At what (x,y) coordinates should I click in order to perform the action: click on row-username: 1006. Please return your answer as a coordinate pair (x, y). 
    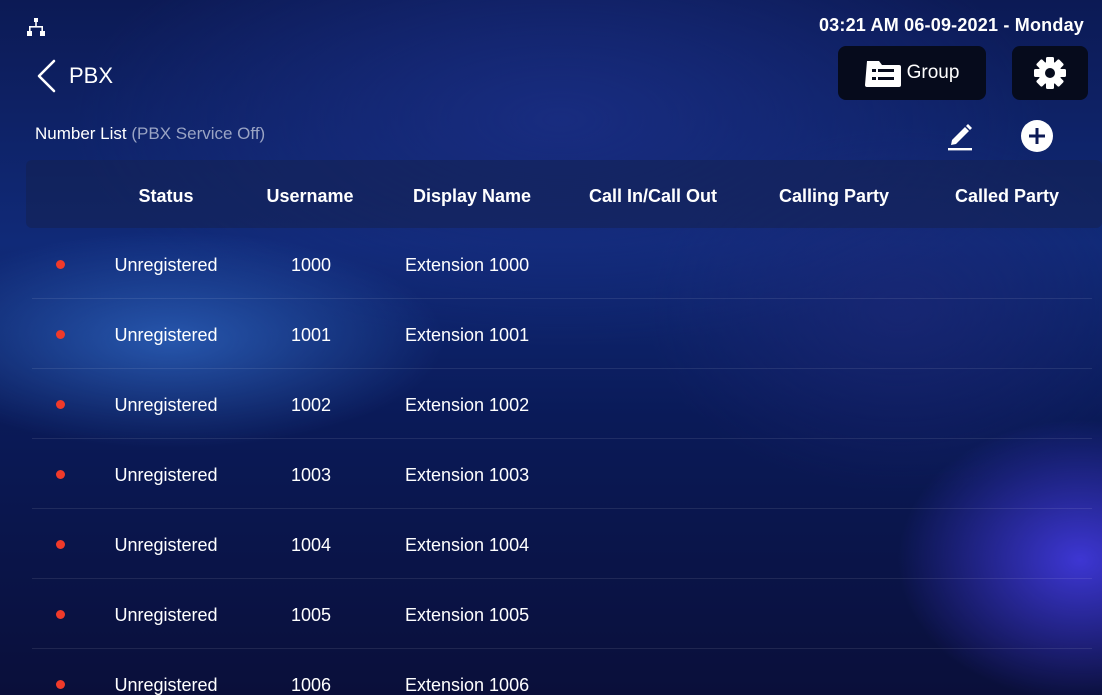
    Looking at the image, I should click on (311, 685).